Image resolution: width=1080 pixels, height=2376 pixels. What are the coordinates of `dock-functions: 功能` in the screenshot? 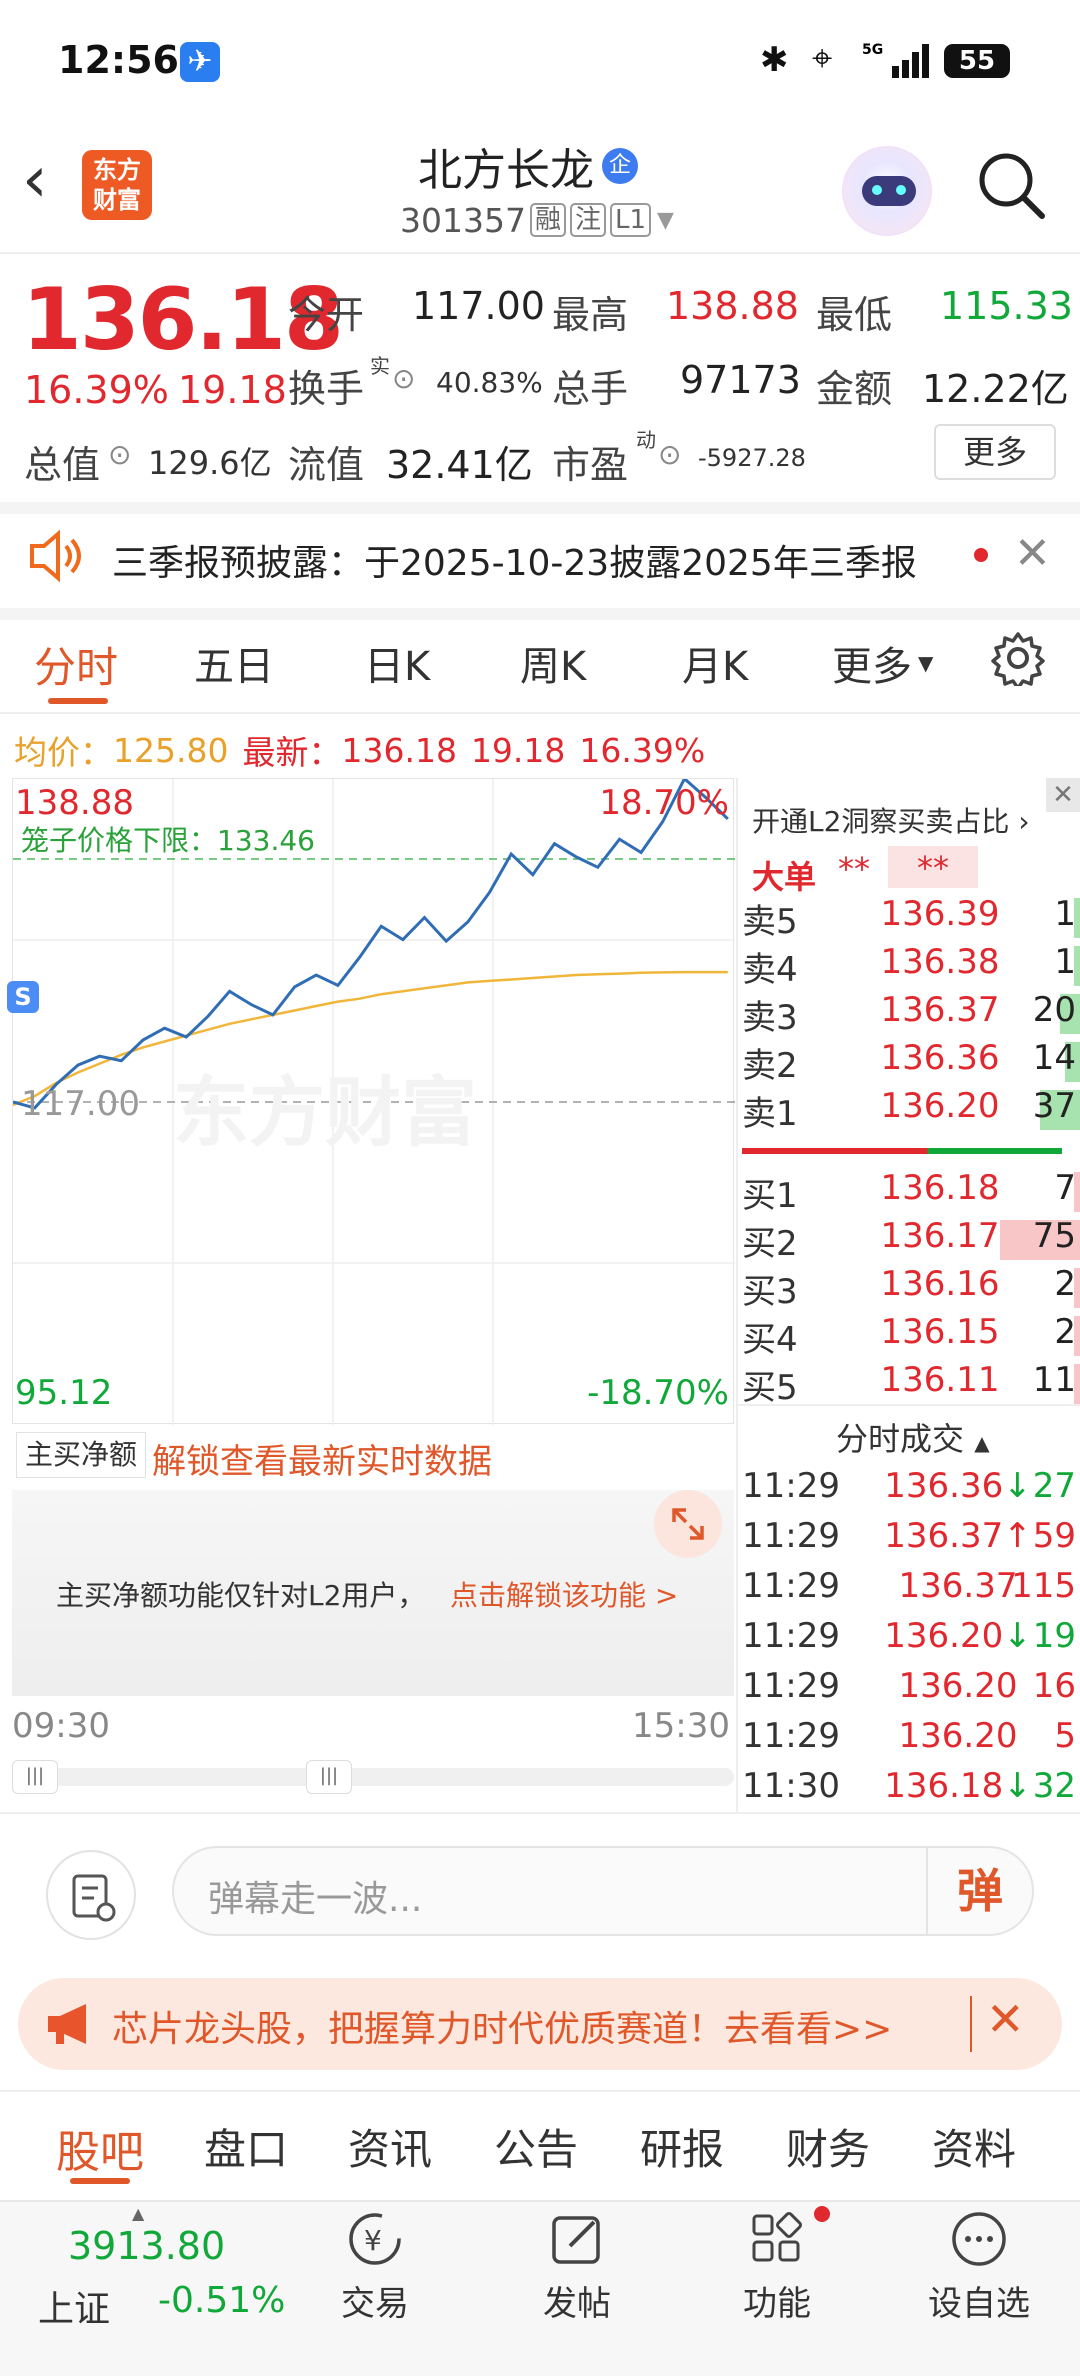 It's located at (777, 2265).